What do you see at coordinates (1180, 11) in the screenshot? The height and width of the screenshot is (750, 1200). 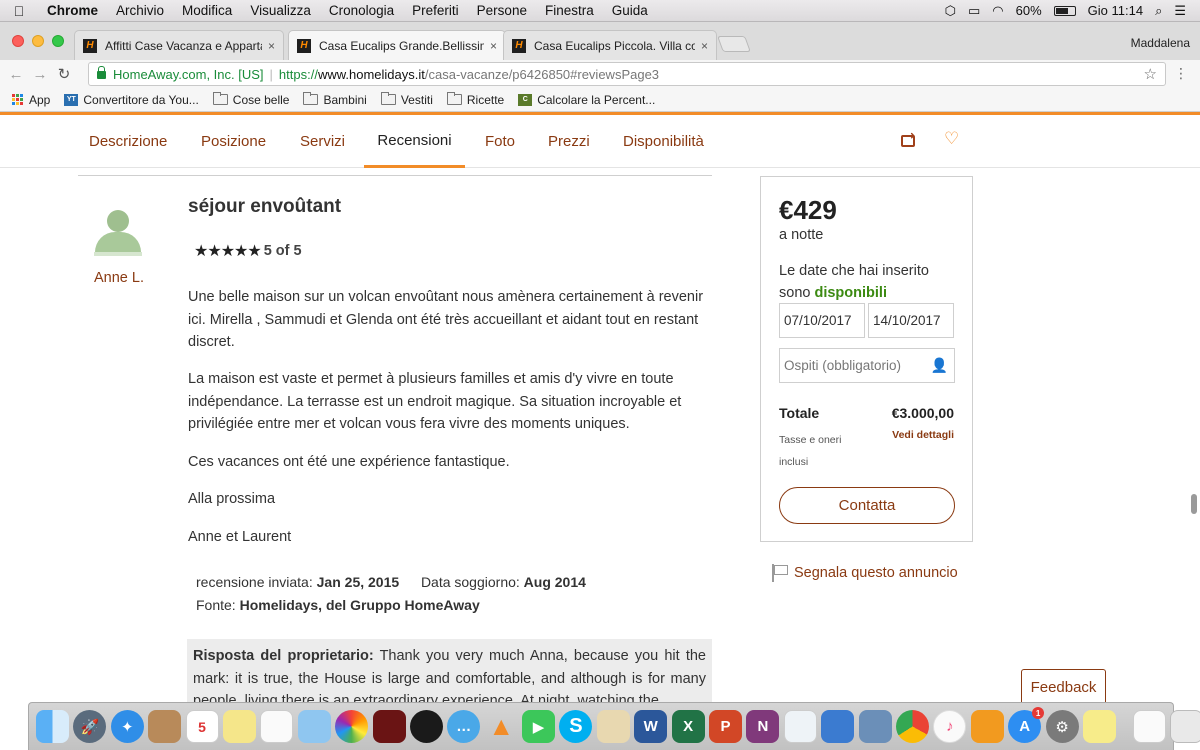 I see `notification-center-icon: ☰` at bounding box center [1180, 11].